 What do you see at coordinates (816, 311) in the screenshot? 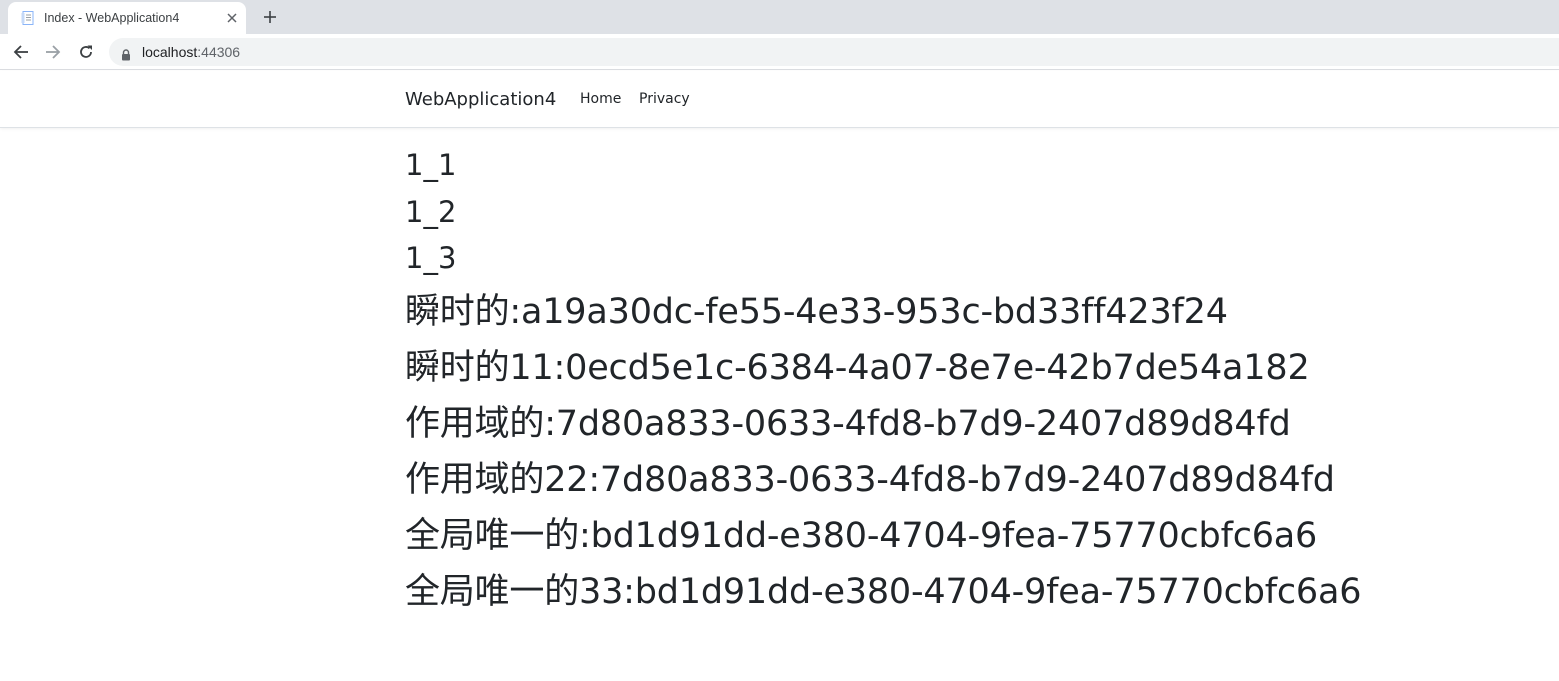
I see `transient-guid: 瞬时的:a19a30dc-fe55-4e33-953c-bd33ff423f24` at bounding box center [816, 311].